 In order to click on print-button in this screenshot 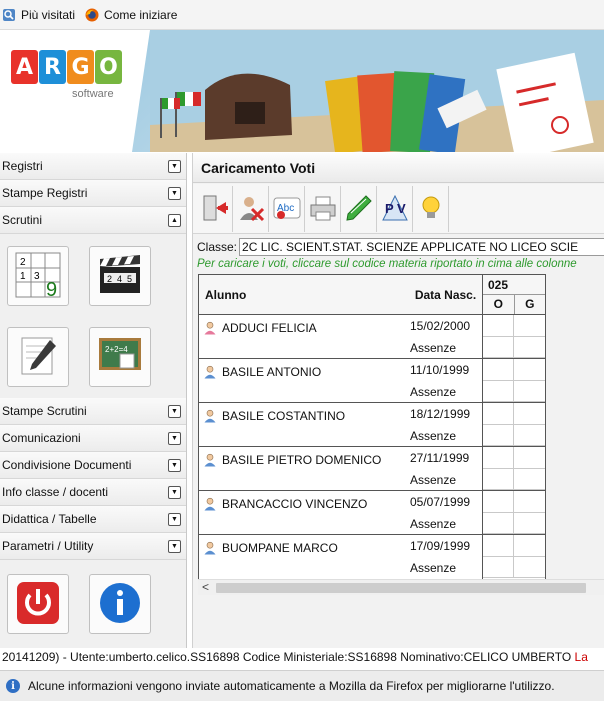, I will do `click(323, 209)`.